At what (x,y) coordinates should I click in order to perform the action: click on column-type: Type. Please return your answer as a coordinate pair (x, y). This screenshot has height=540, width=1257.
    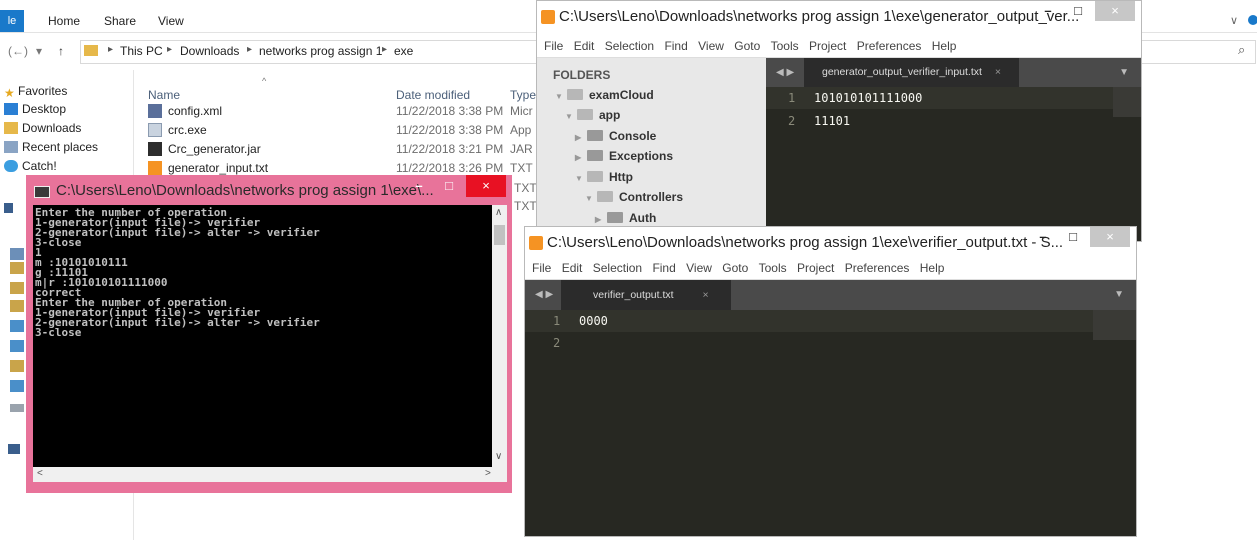
    Looking at the image, I should click on (523, 95).